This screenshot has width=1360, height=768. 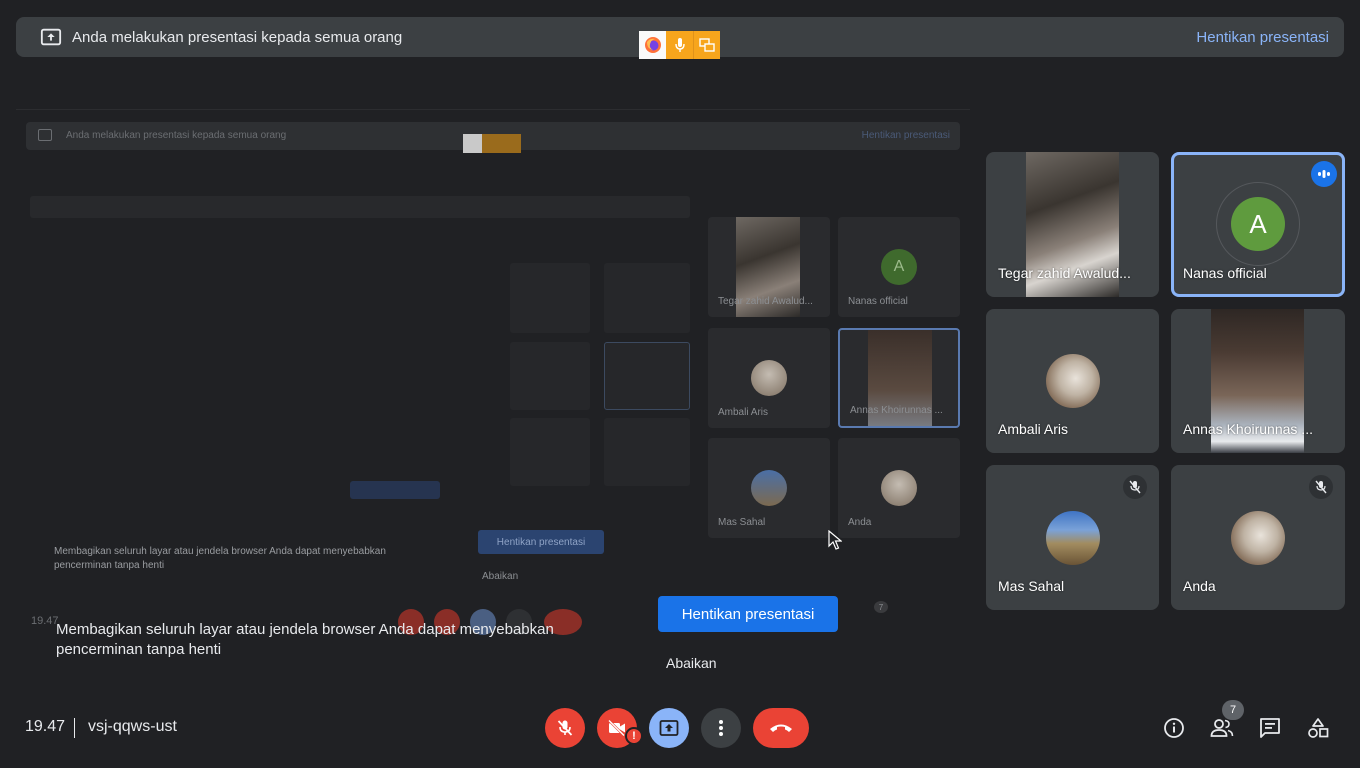 I want to click on browser-share-indicator, so click(x=679, y=45).